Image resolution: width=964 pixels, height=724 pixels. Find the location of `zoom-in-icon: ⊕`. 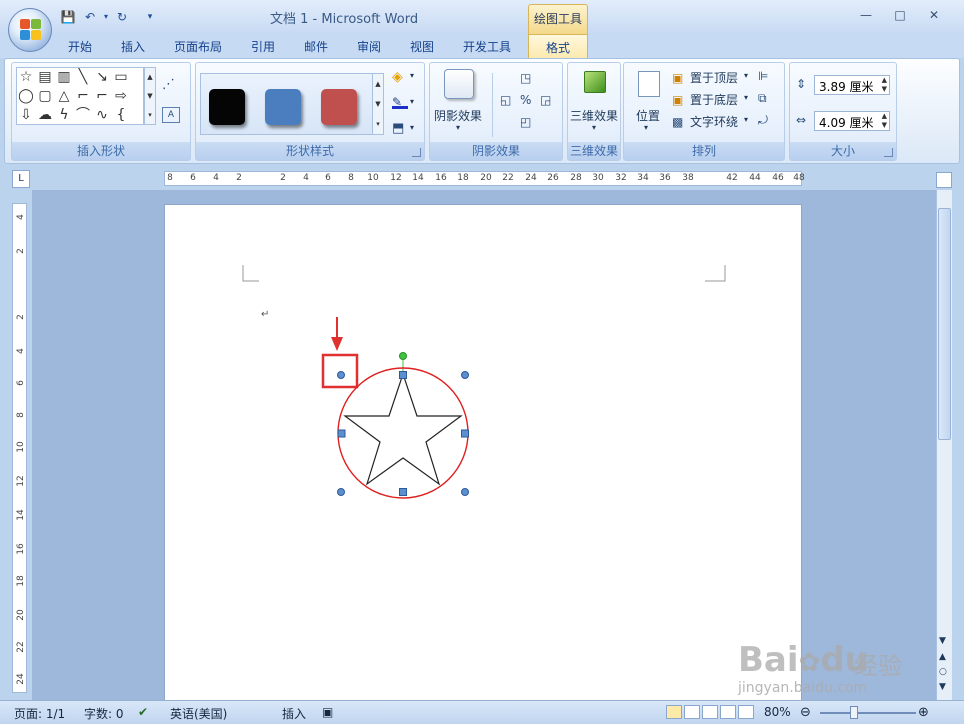

zoom-in-icon: ⊕ is located at coordinates (923, 712).